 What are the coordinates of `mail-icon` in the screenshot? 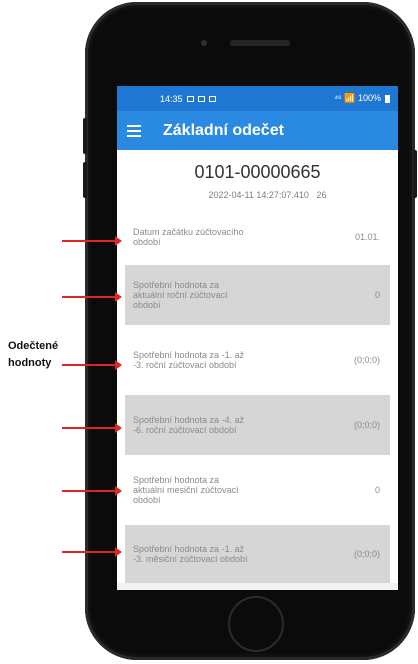 It's located at (201, 98).